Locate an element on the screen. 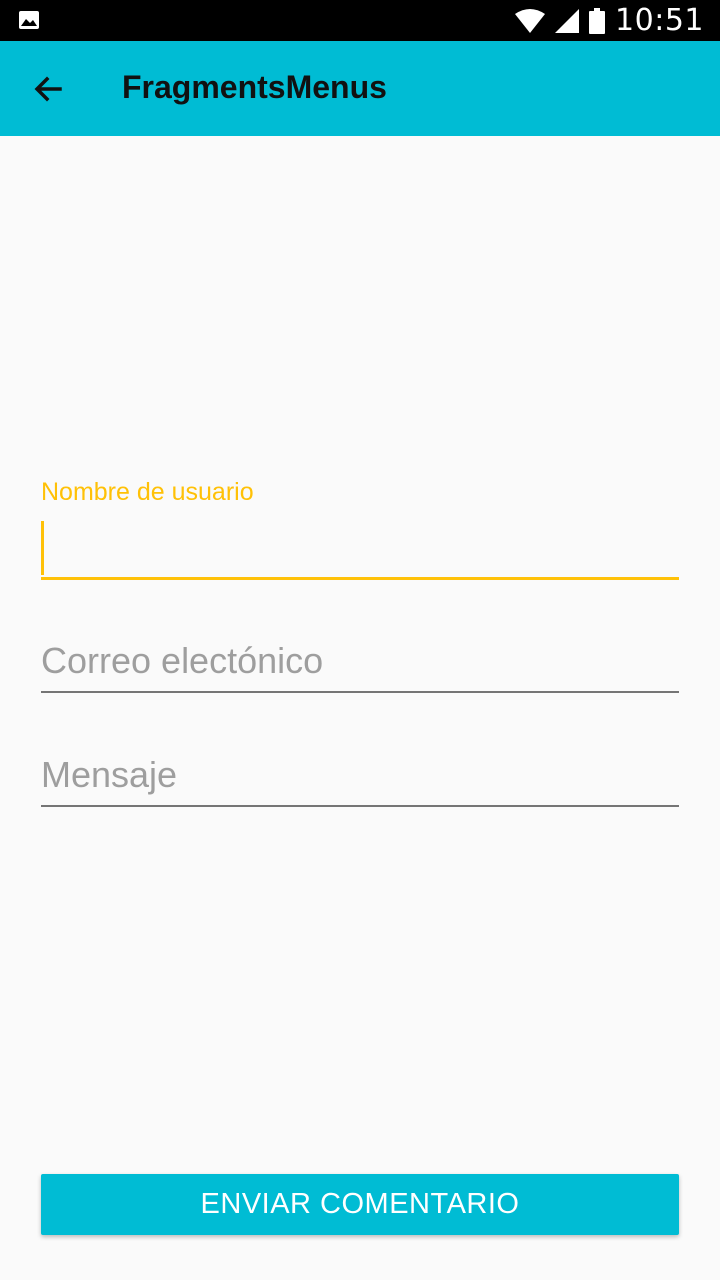  email-field-container is located at coordinates (360, 663).